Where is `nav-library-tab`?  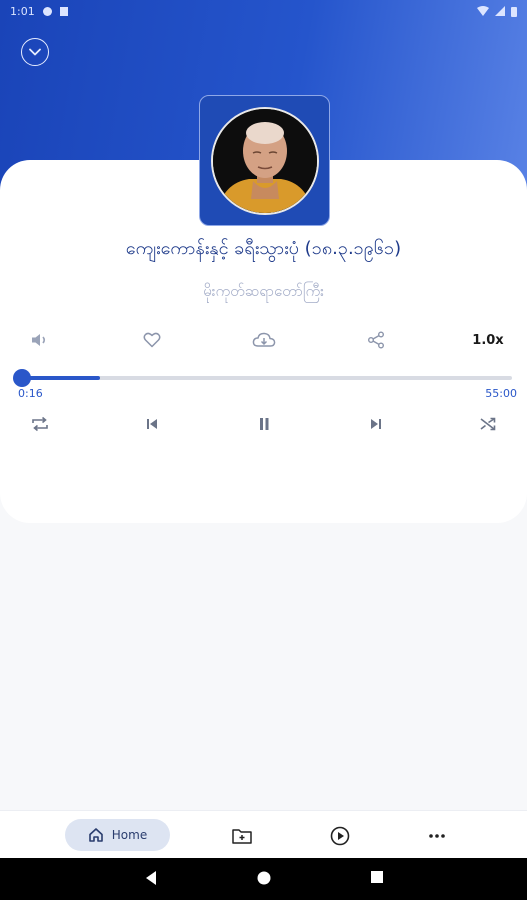
nav-library-tab is located at coordinates (242, 836).